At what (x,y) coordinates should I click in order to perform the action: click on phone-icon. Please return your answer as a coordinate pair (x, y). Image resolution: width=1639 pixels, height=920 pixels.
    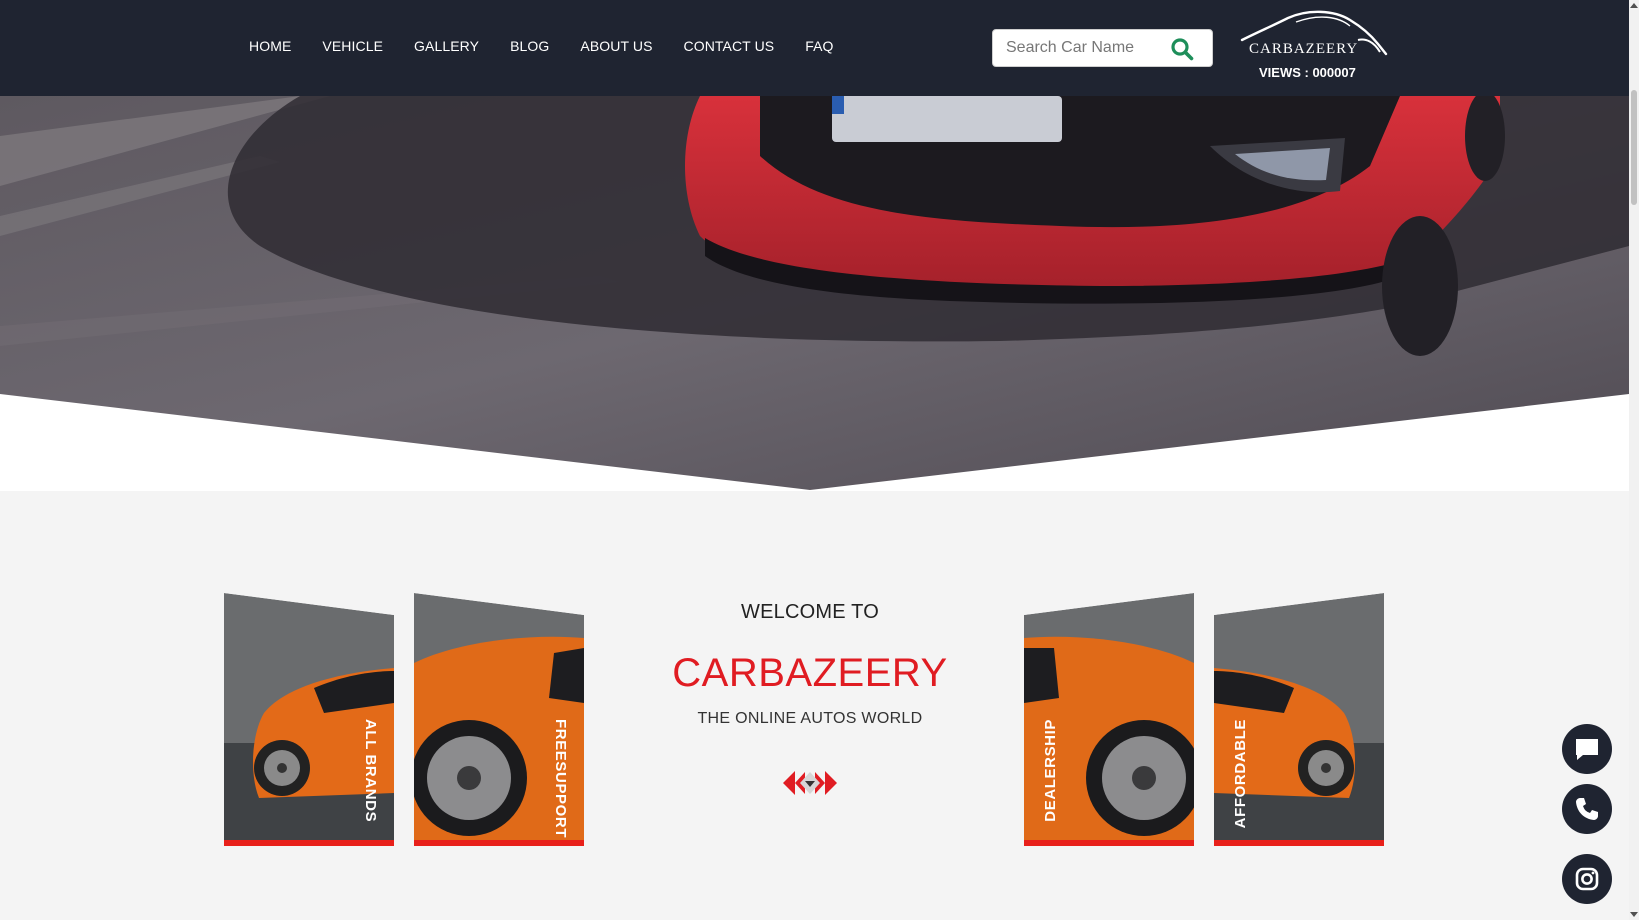
    Looking at the image, I should click on (1587, 809).